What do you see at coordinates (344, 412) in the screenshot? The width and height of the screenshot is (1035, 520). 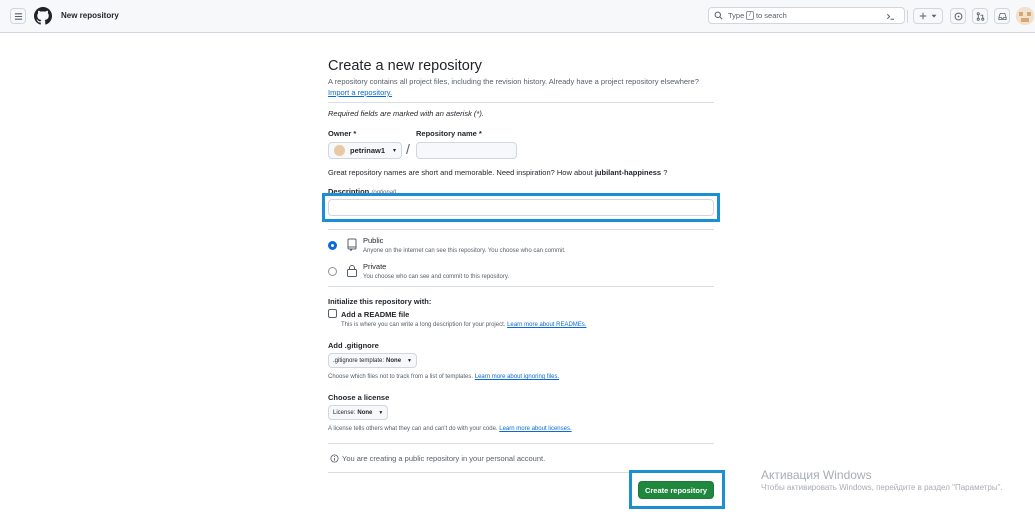 I see `license-select-prefix: License:` at bounding box center [344, 412].